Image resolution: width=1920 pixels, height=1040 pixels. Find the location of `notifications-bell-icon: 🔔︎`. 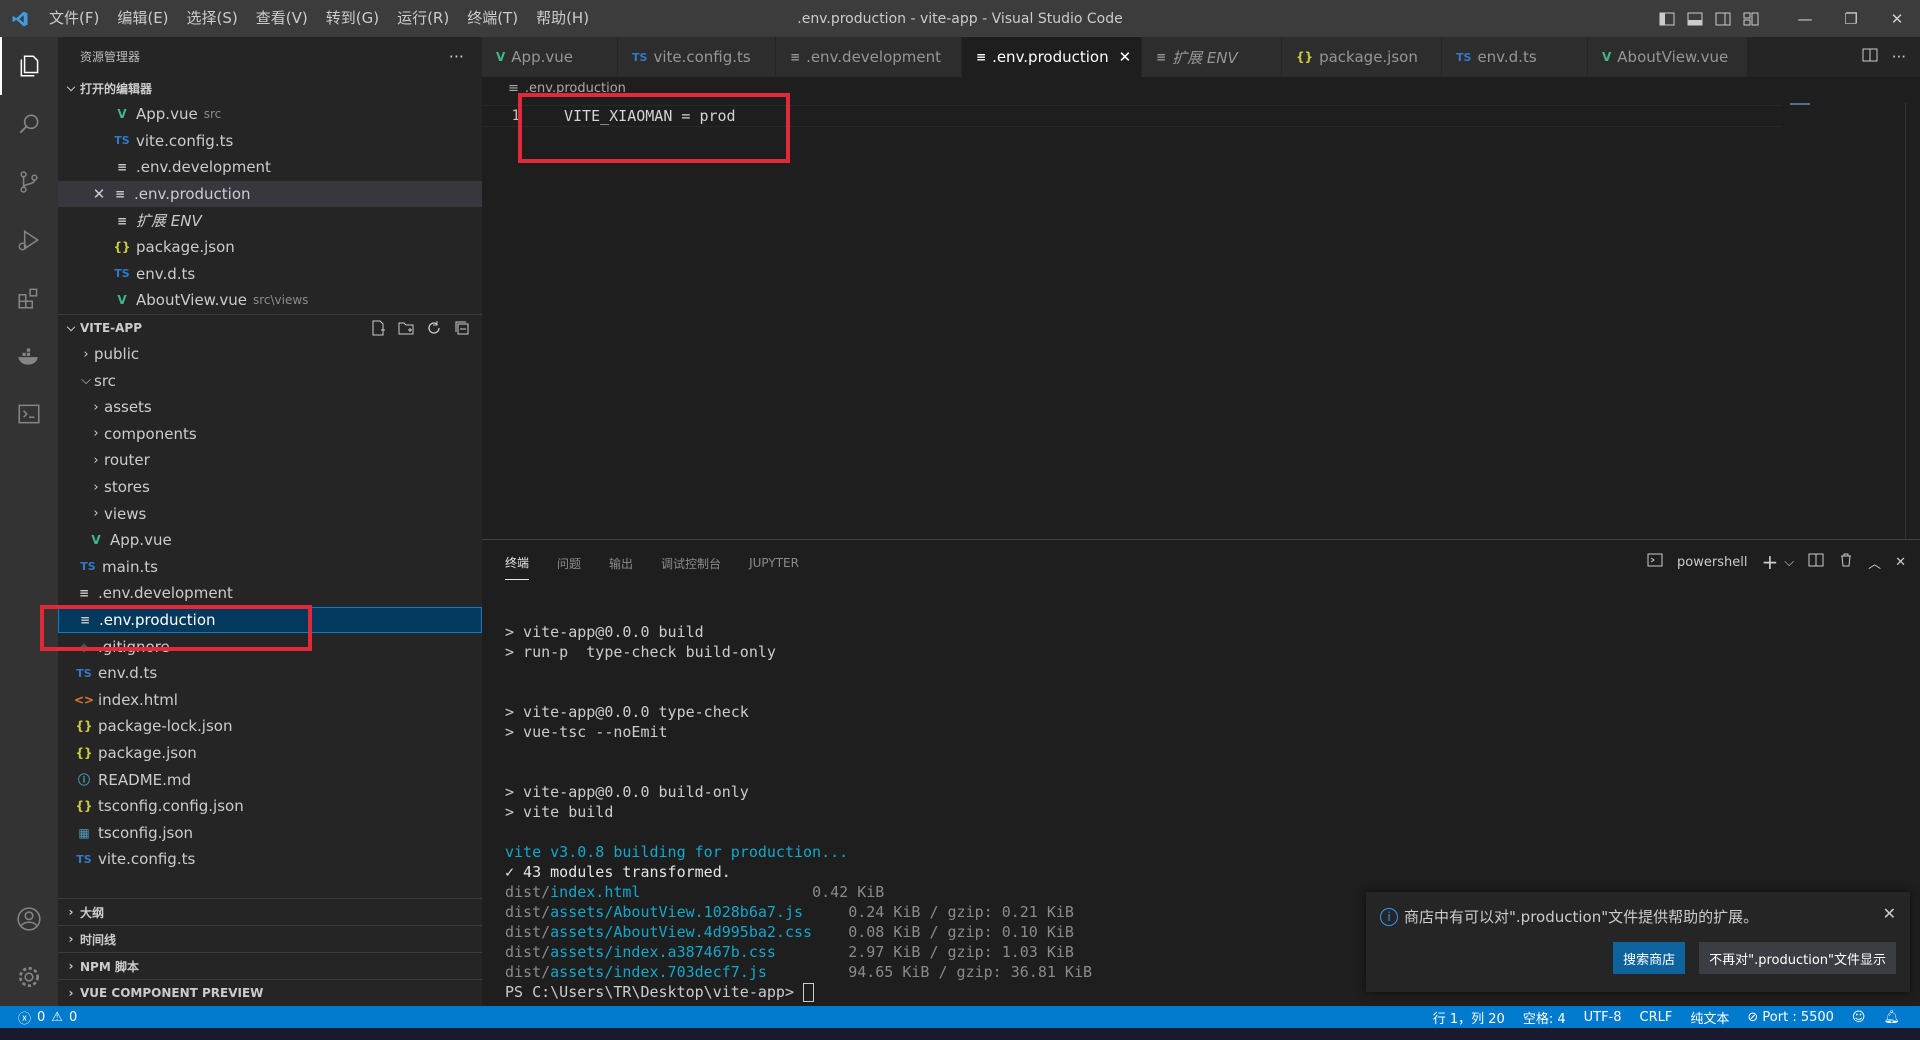

notifications-bell-icon: 🔔︎ is located at coordinates (1891, 1017).